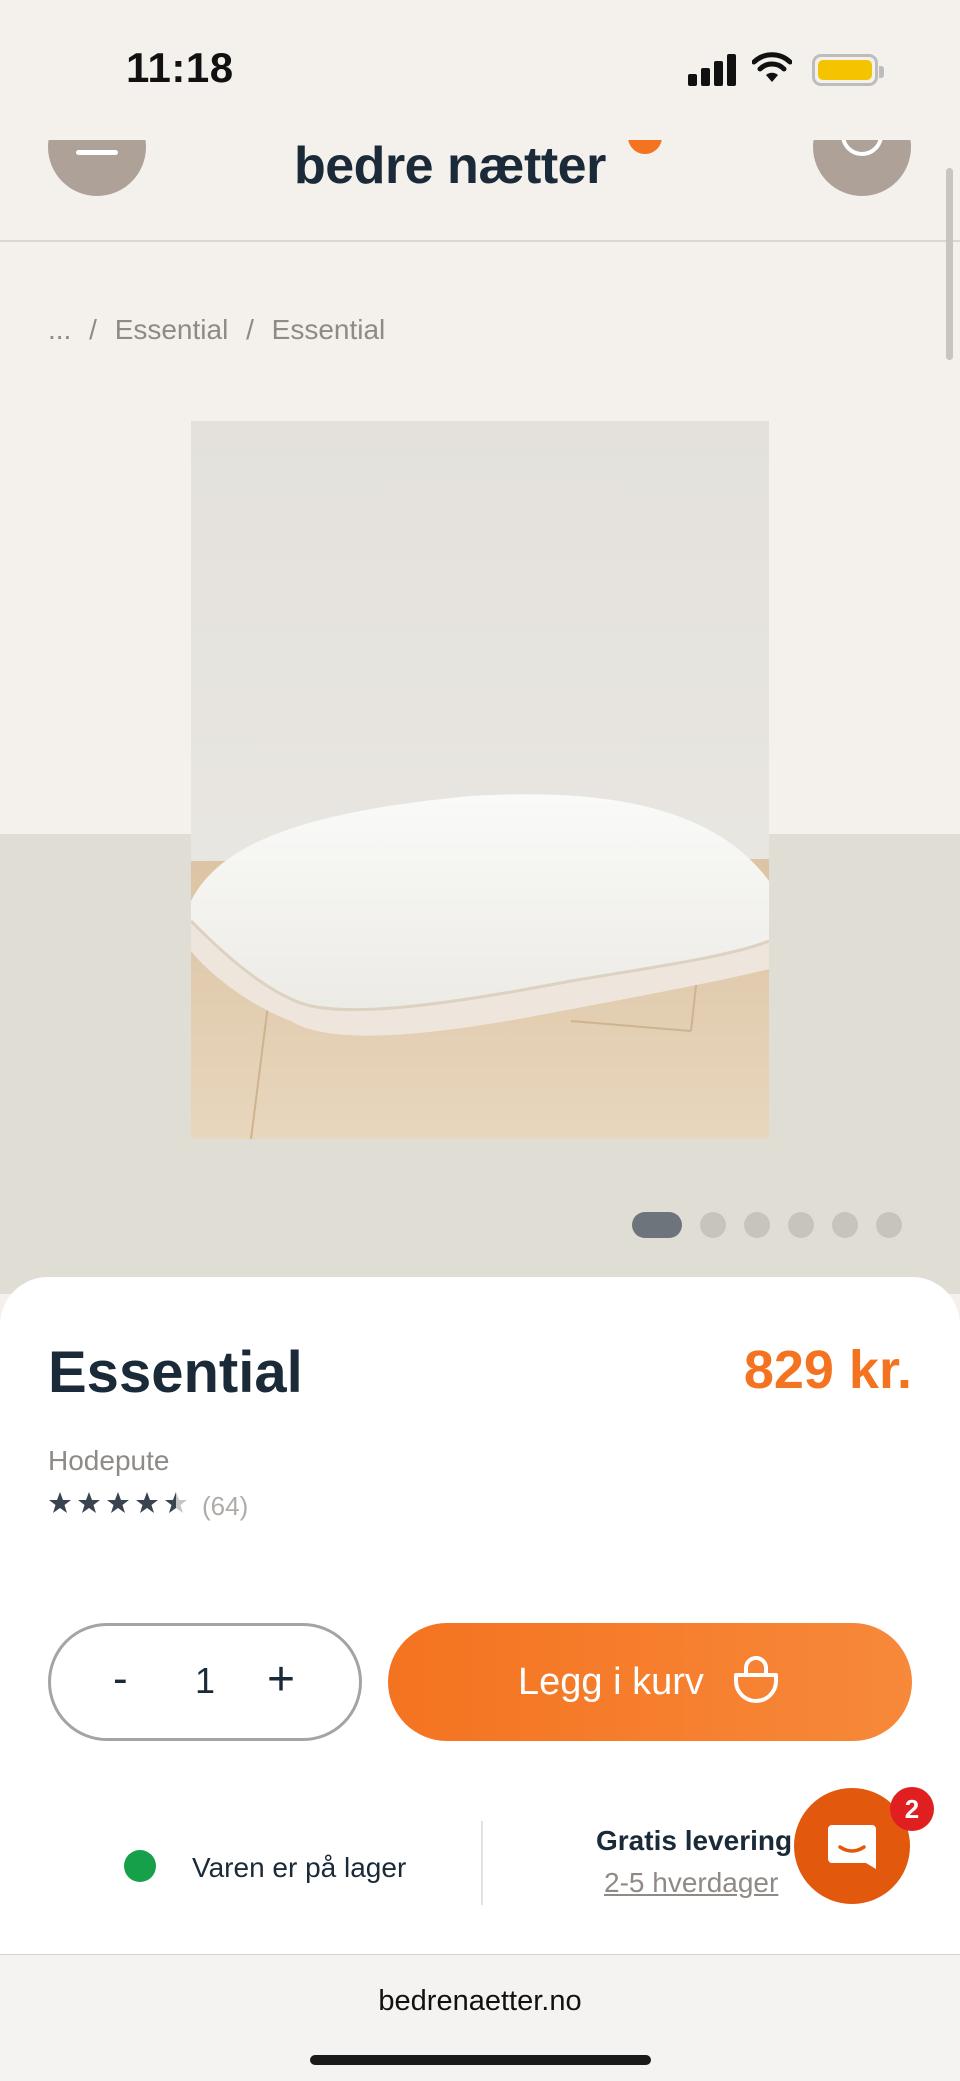  Describe the element at coordinates (862, 168) in the screenshot. I see `account-button` at that location.